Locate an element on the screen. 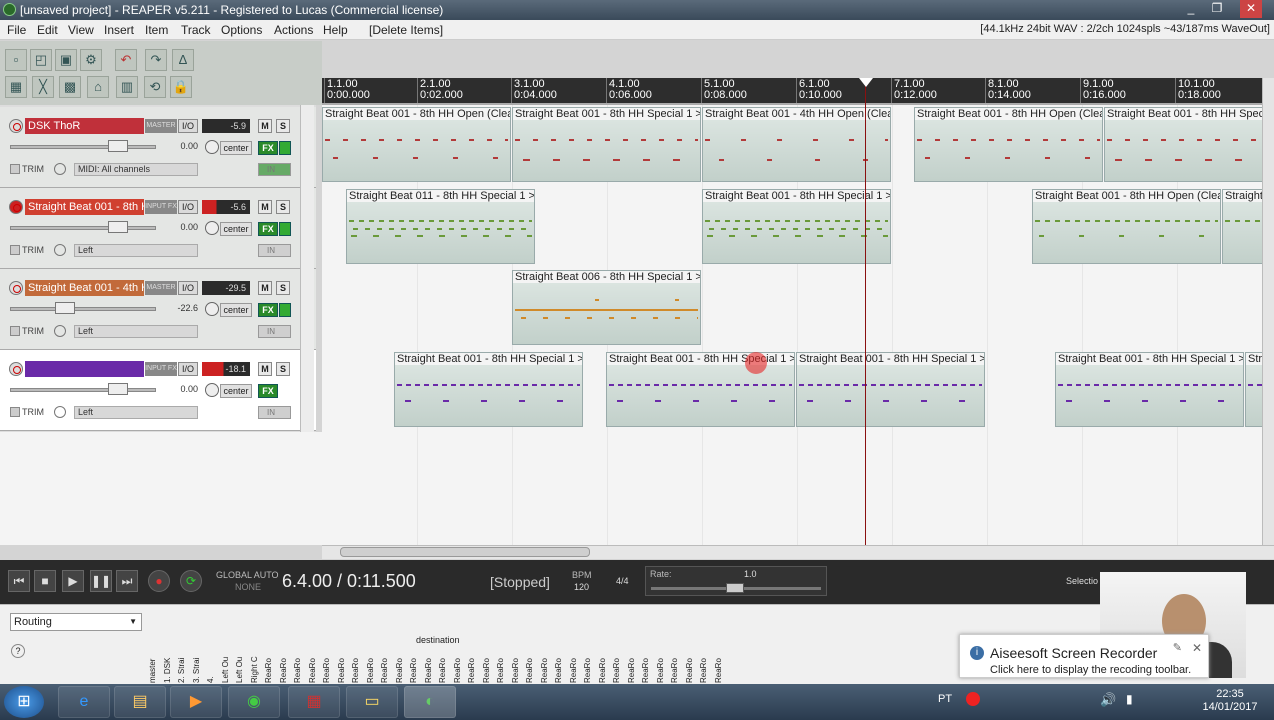  track-name: Straight Beat 001 - 8th H is located at coordinates (84, 207).